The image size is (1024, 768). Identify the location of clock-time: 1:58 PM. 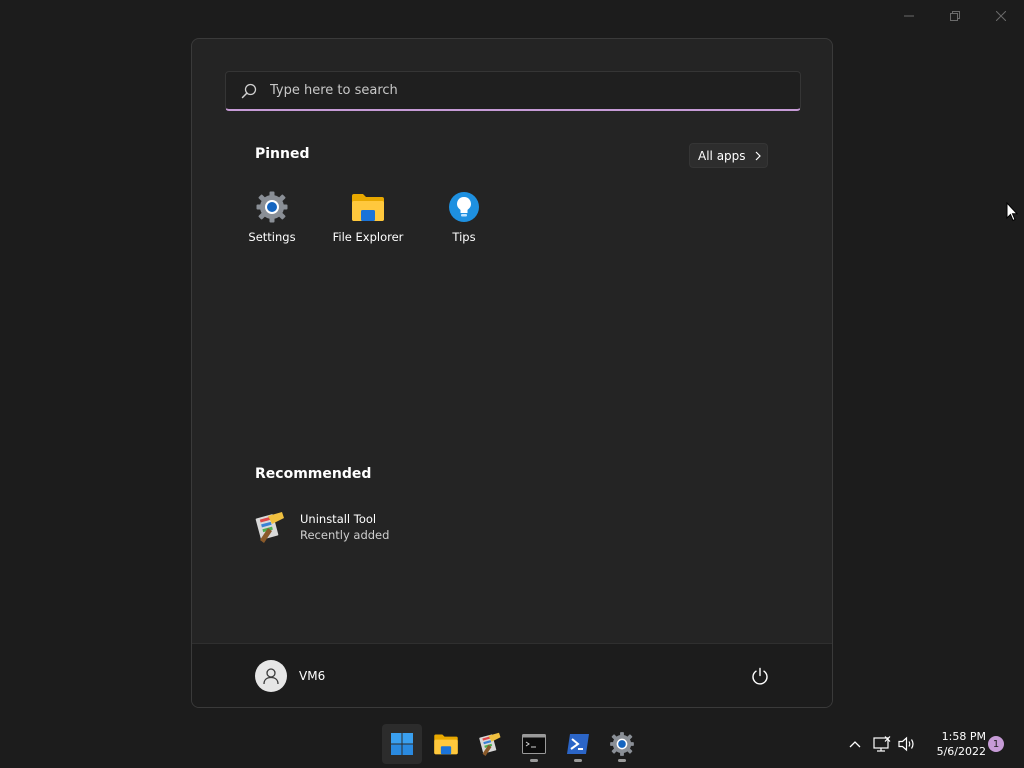
(963, 736).